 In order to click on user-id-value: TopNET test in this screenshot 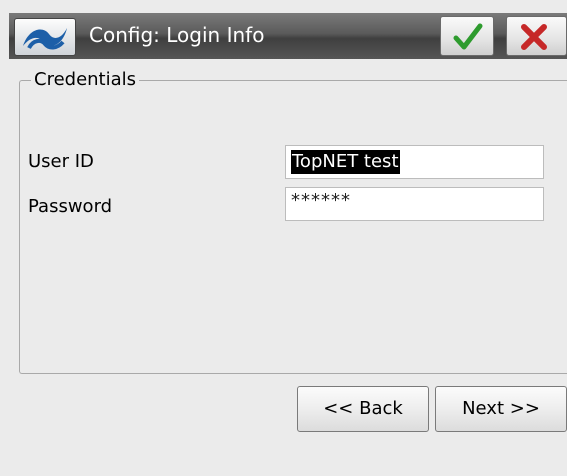, I will do `click(345, 162)`.